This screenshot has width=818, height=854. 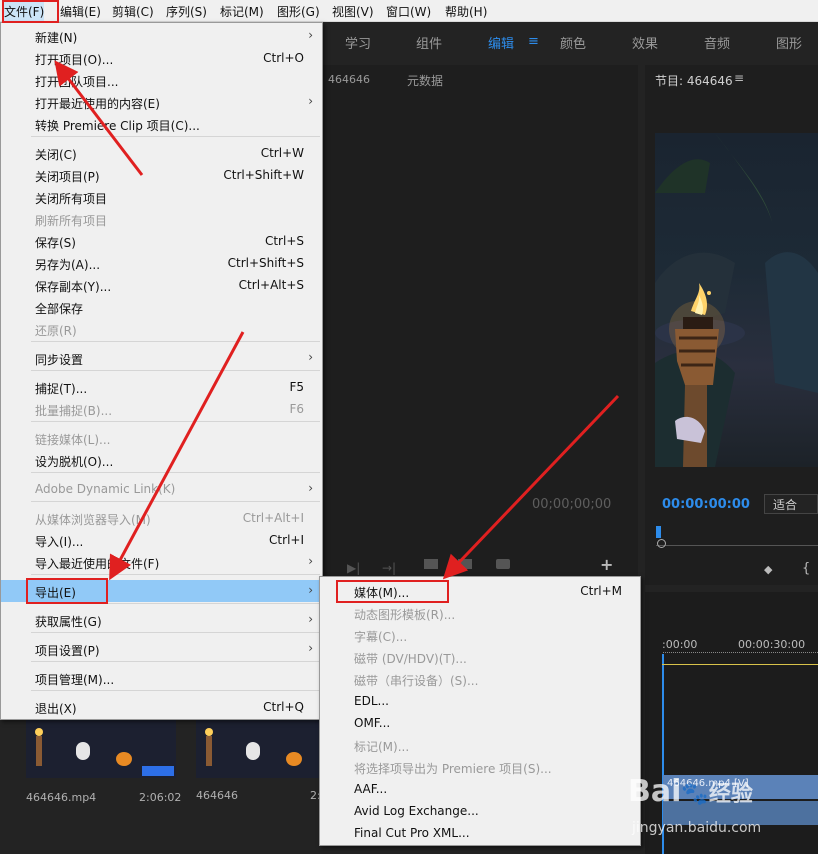 What do you see at coordinates (67, 591) in the screenshot?
I see `annotation-box-export` at bounding box center [67, 591].